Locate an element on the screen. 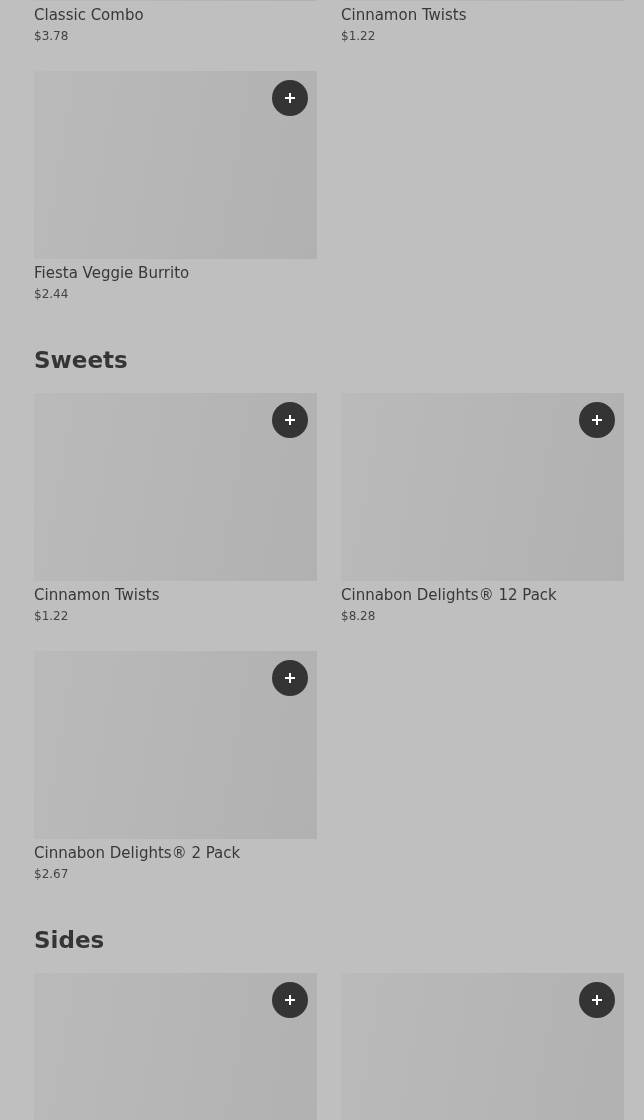 The height and width of the screenshot is (1120, 644). item-name: Cinnabon Delights® 2 Pack is located at coordinates (138, 853).